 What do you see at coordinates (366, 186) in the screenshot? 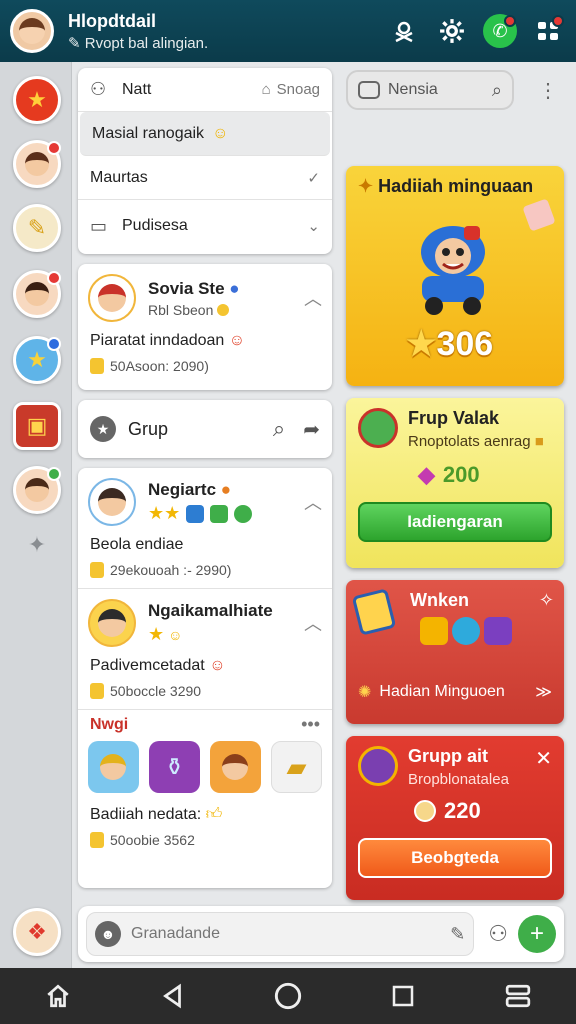
I see `sparkle-icon: ✦` at bounding box center [366, 186].